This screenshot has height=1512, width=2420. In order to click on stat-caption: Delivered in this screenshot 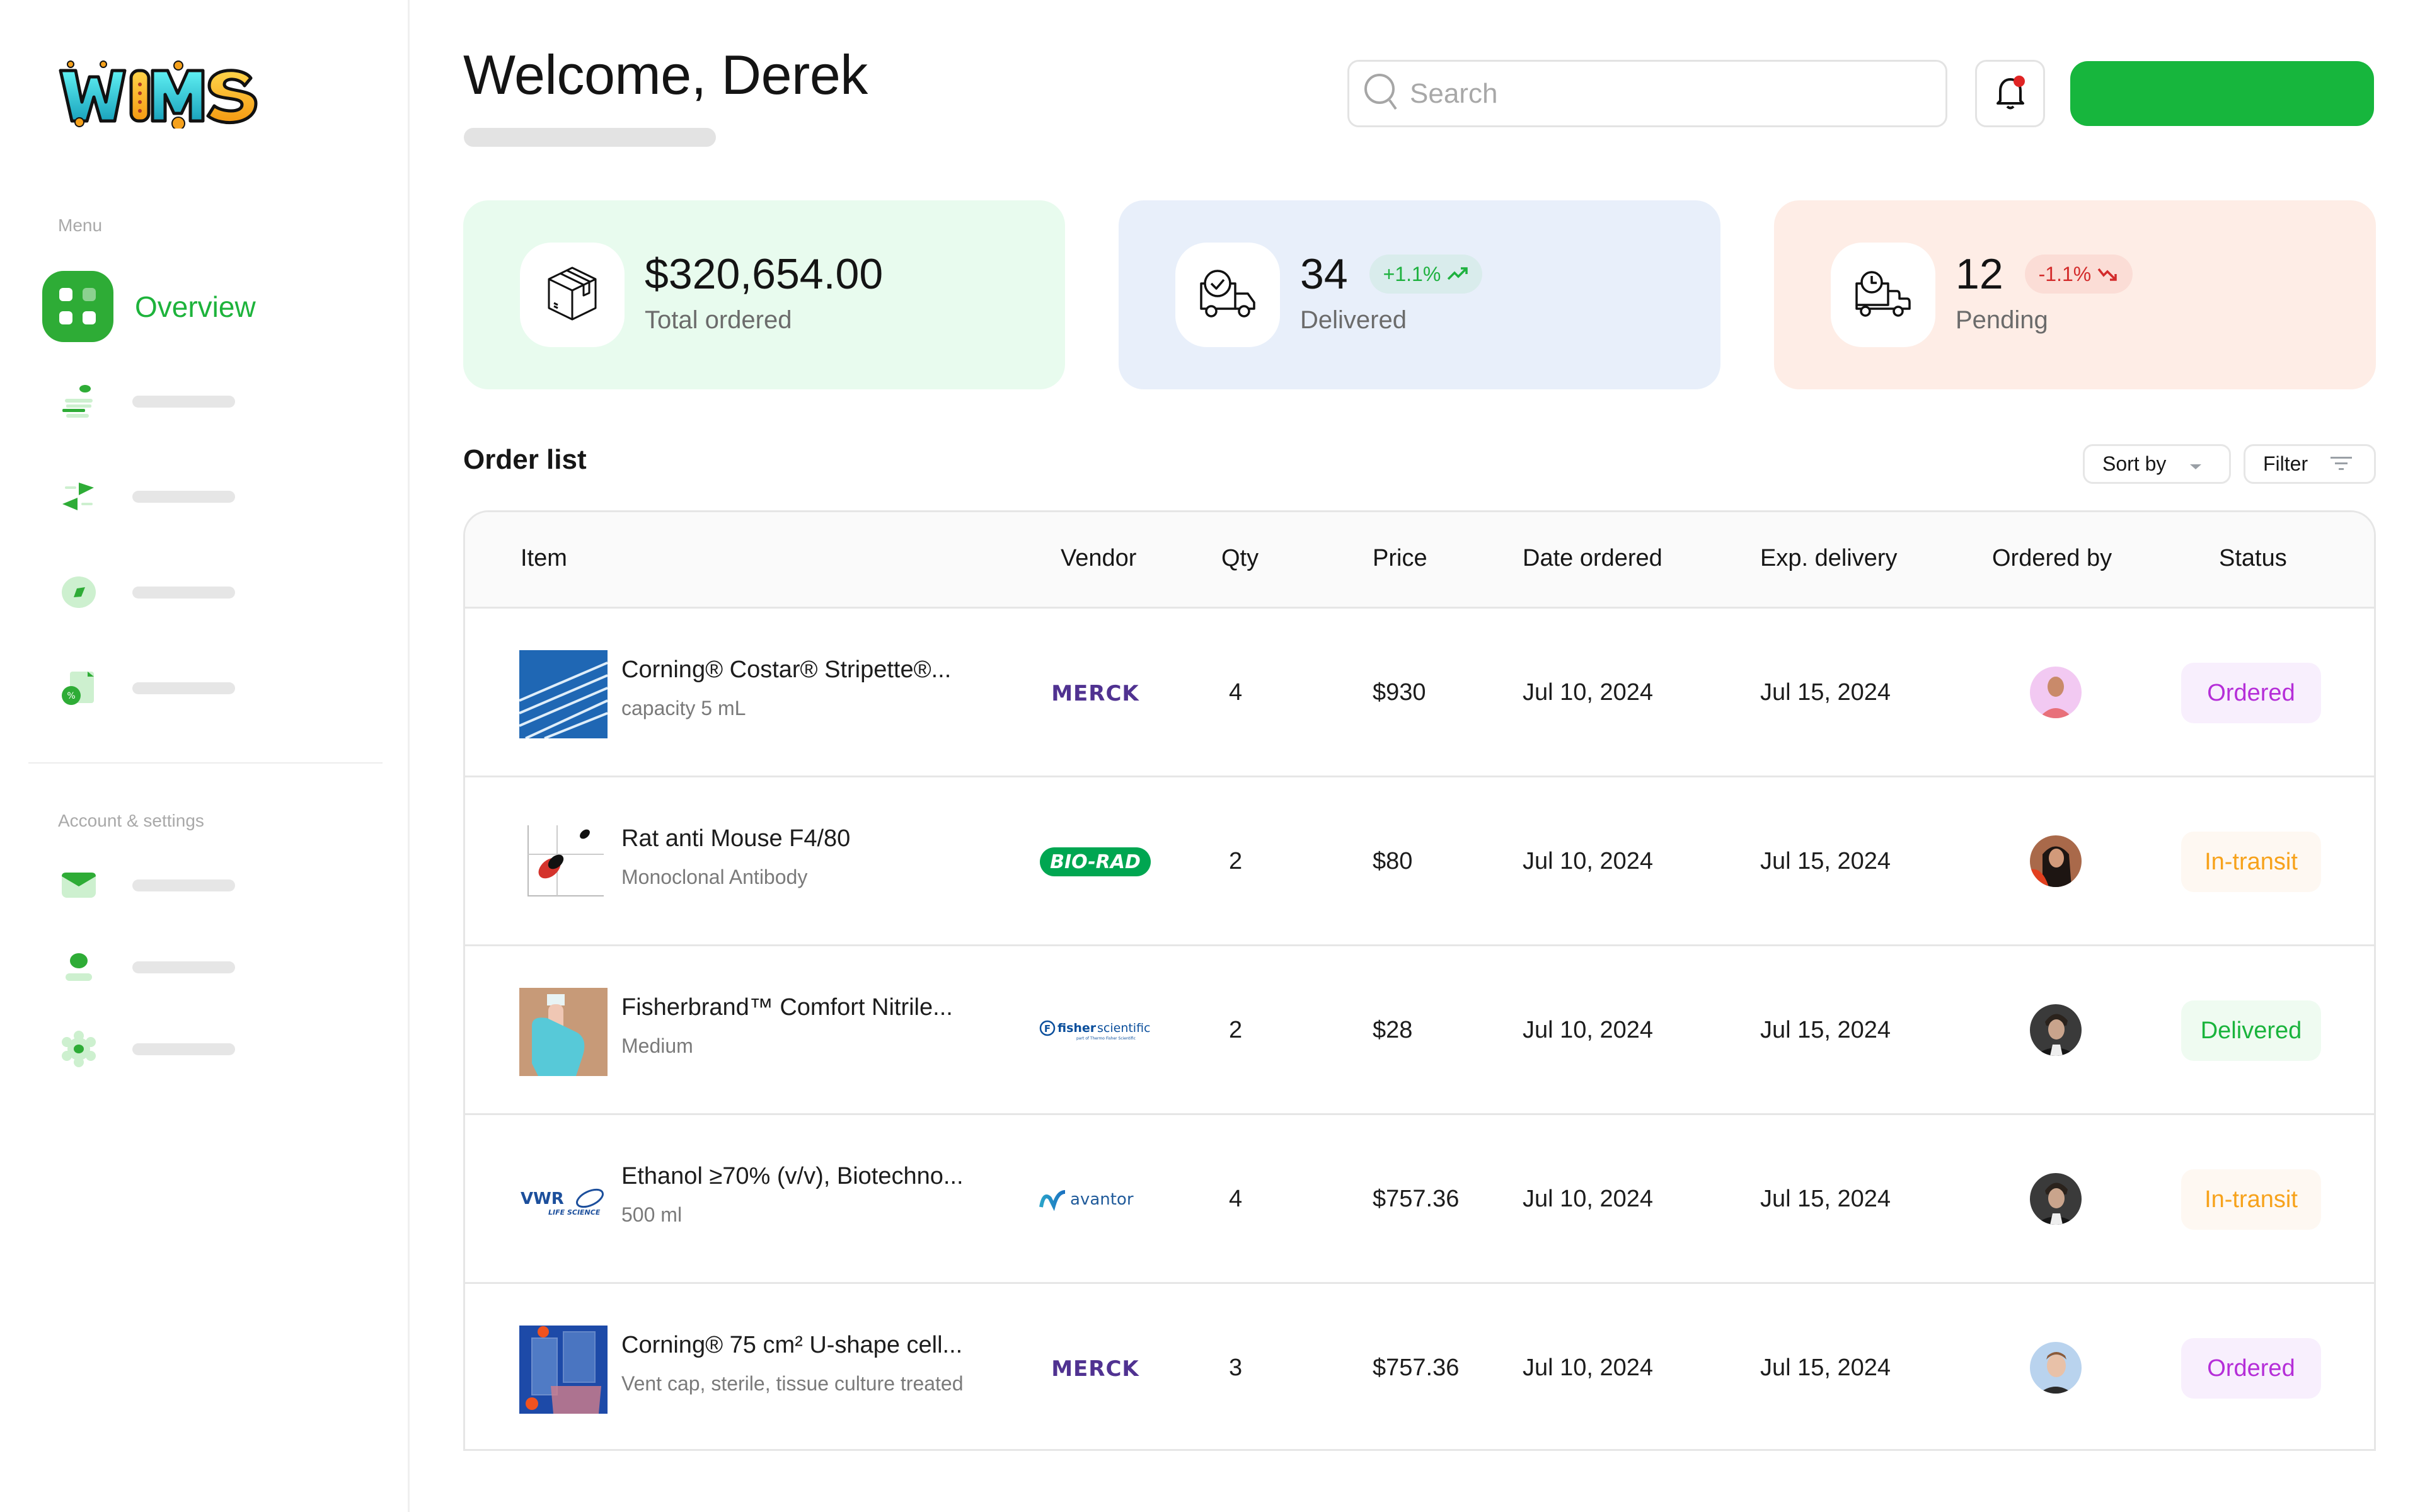, I will do `click(1354, 320)`.